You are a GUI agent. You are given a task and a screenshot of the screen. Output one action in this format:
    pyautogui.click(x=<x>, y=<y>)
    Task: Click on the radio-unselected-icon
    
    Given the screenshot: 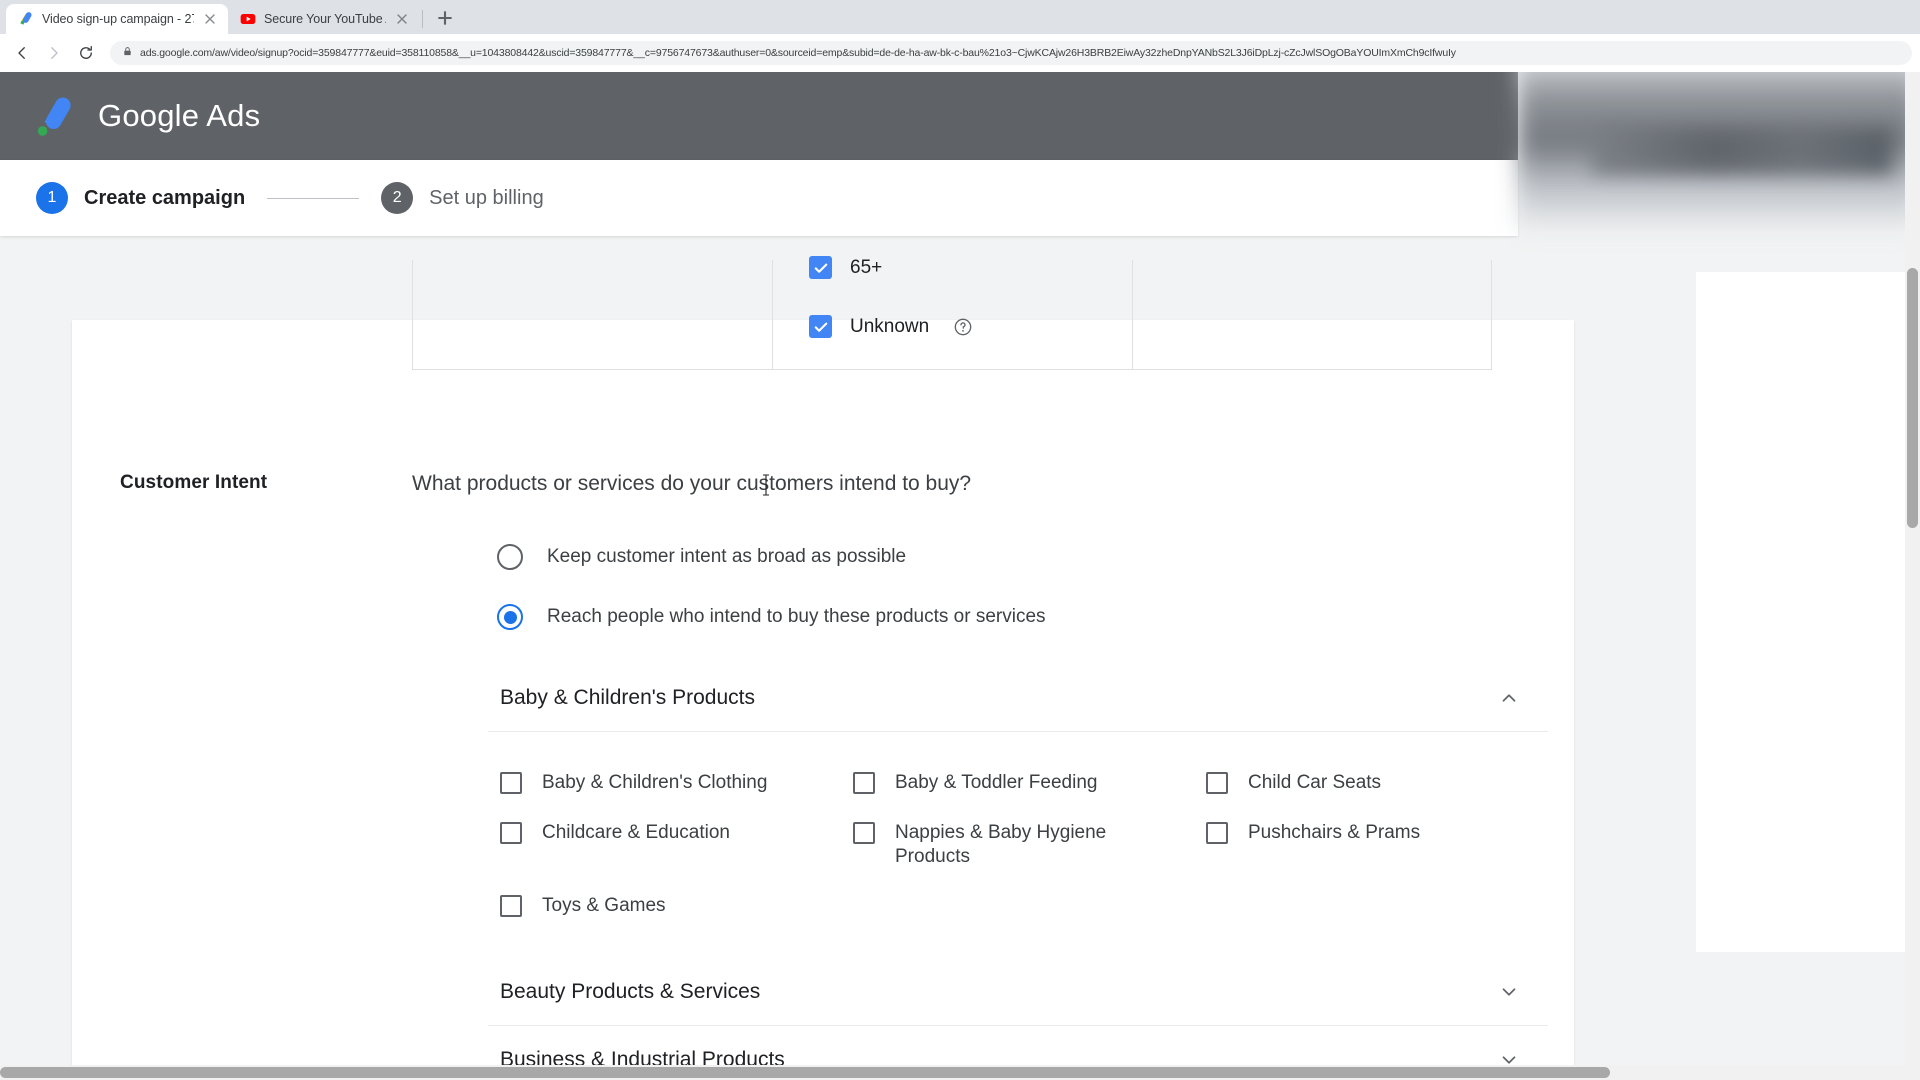 What is the action you would take?
    pyautogui.click(x=510, y=557)
    